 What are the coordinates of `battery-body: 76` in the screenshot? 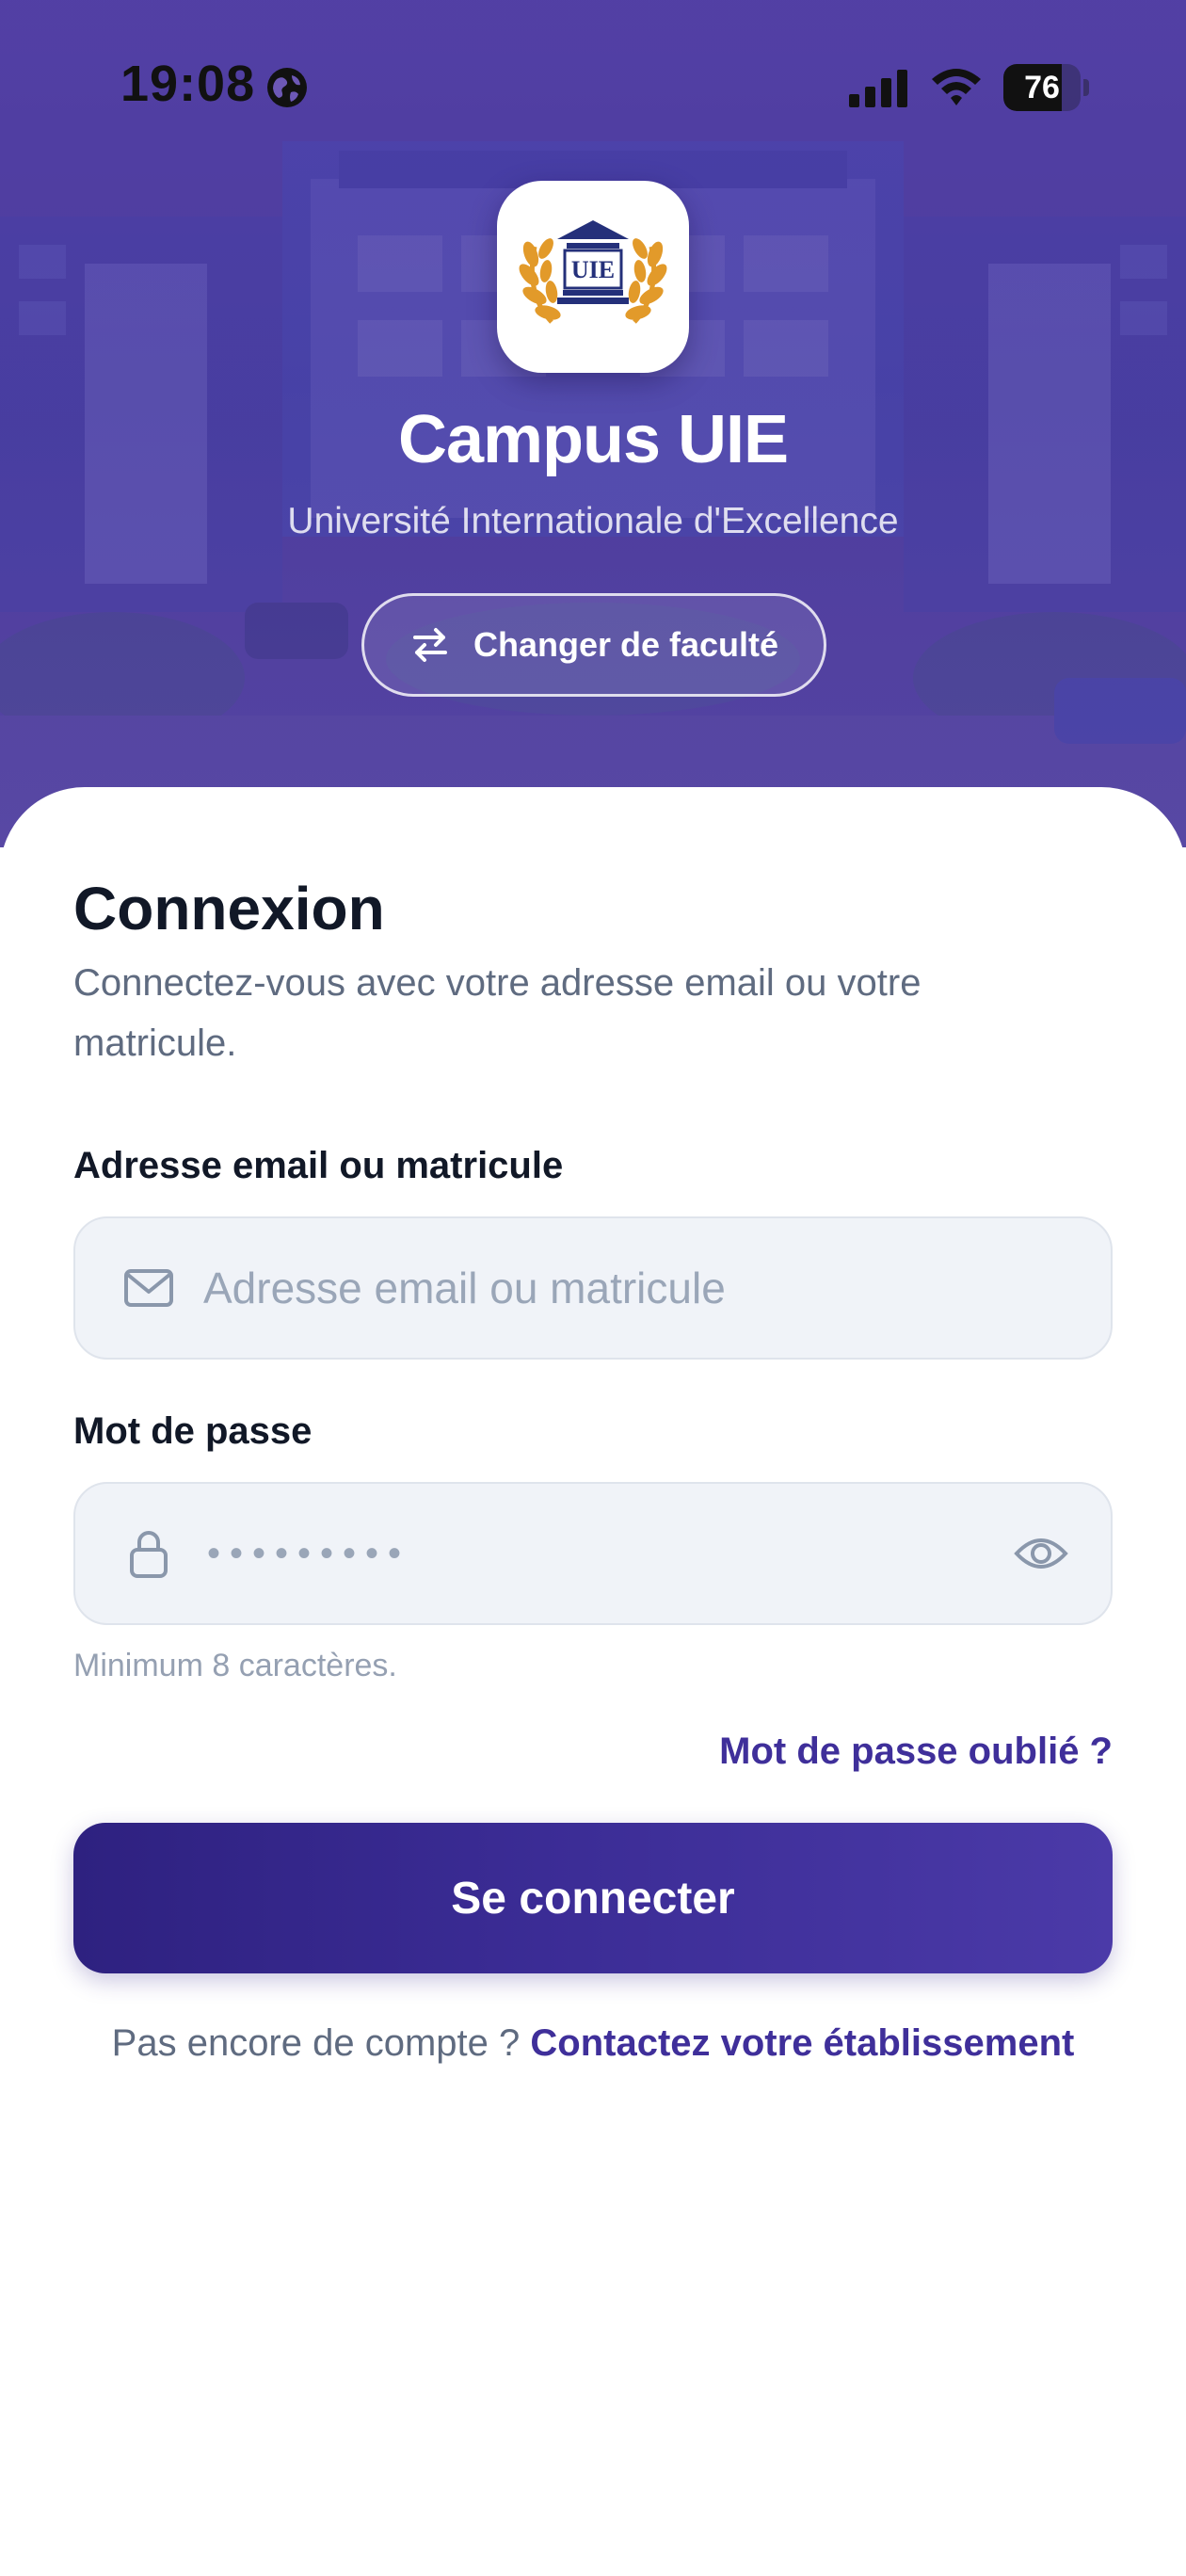 It's located at (1042, 87).